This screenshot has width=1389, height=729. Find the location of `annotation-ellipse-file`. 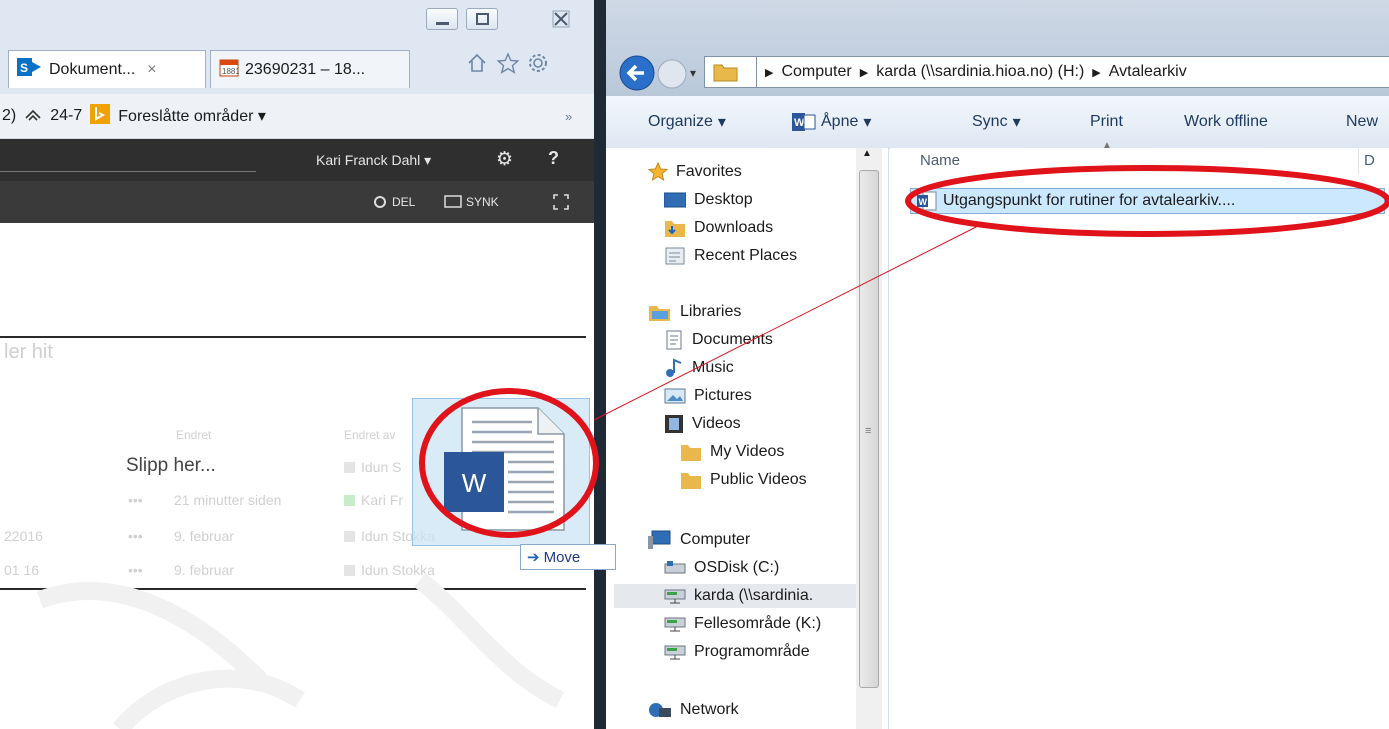

annotation-ellipse-file is located at coordinates (1147, 201).